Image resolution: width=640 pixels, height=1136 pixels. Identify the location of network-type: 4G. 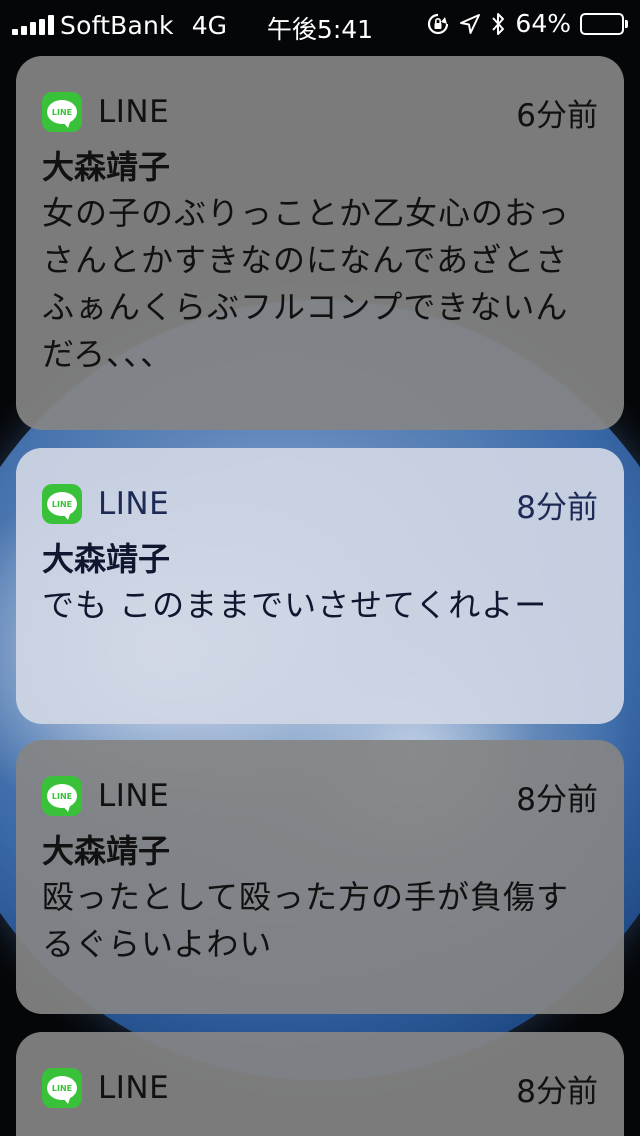
(209, 25).